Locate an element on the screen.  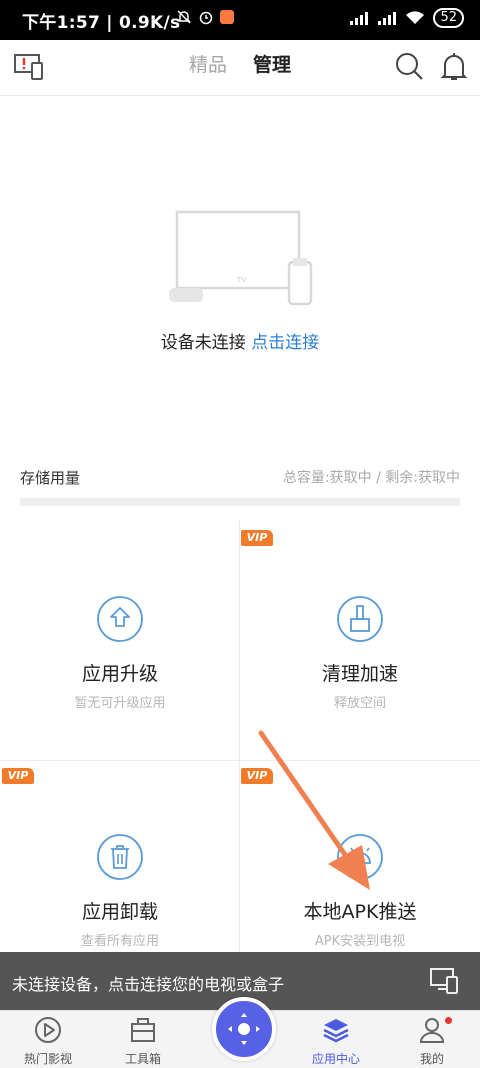
wifi-icon is located at coordinates (415, 17).